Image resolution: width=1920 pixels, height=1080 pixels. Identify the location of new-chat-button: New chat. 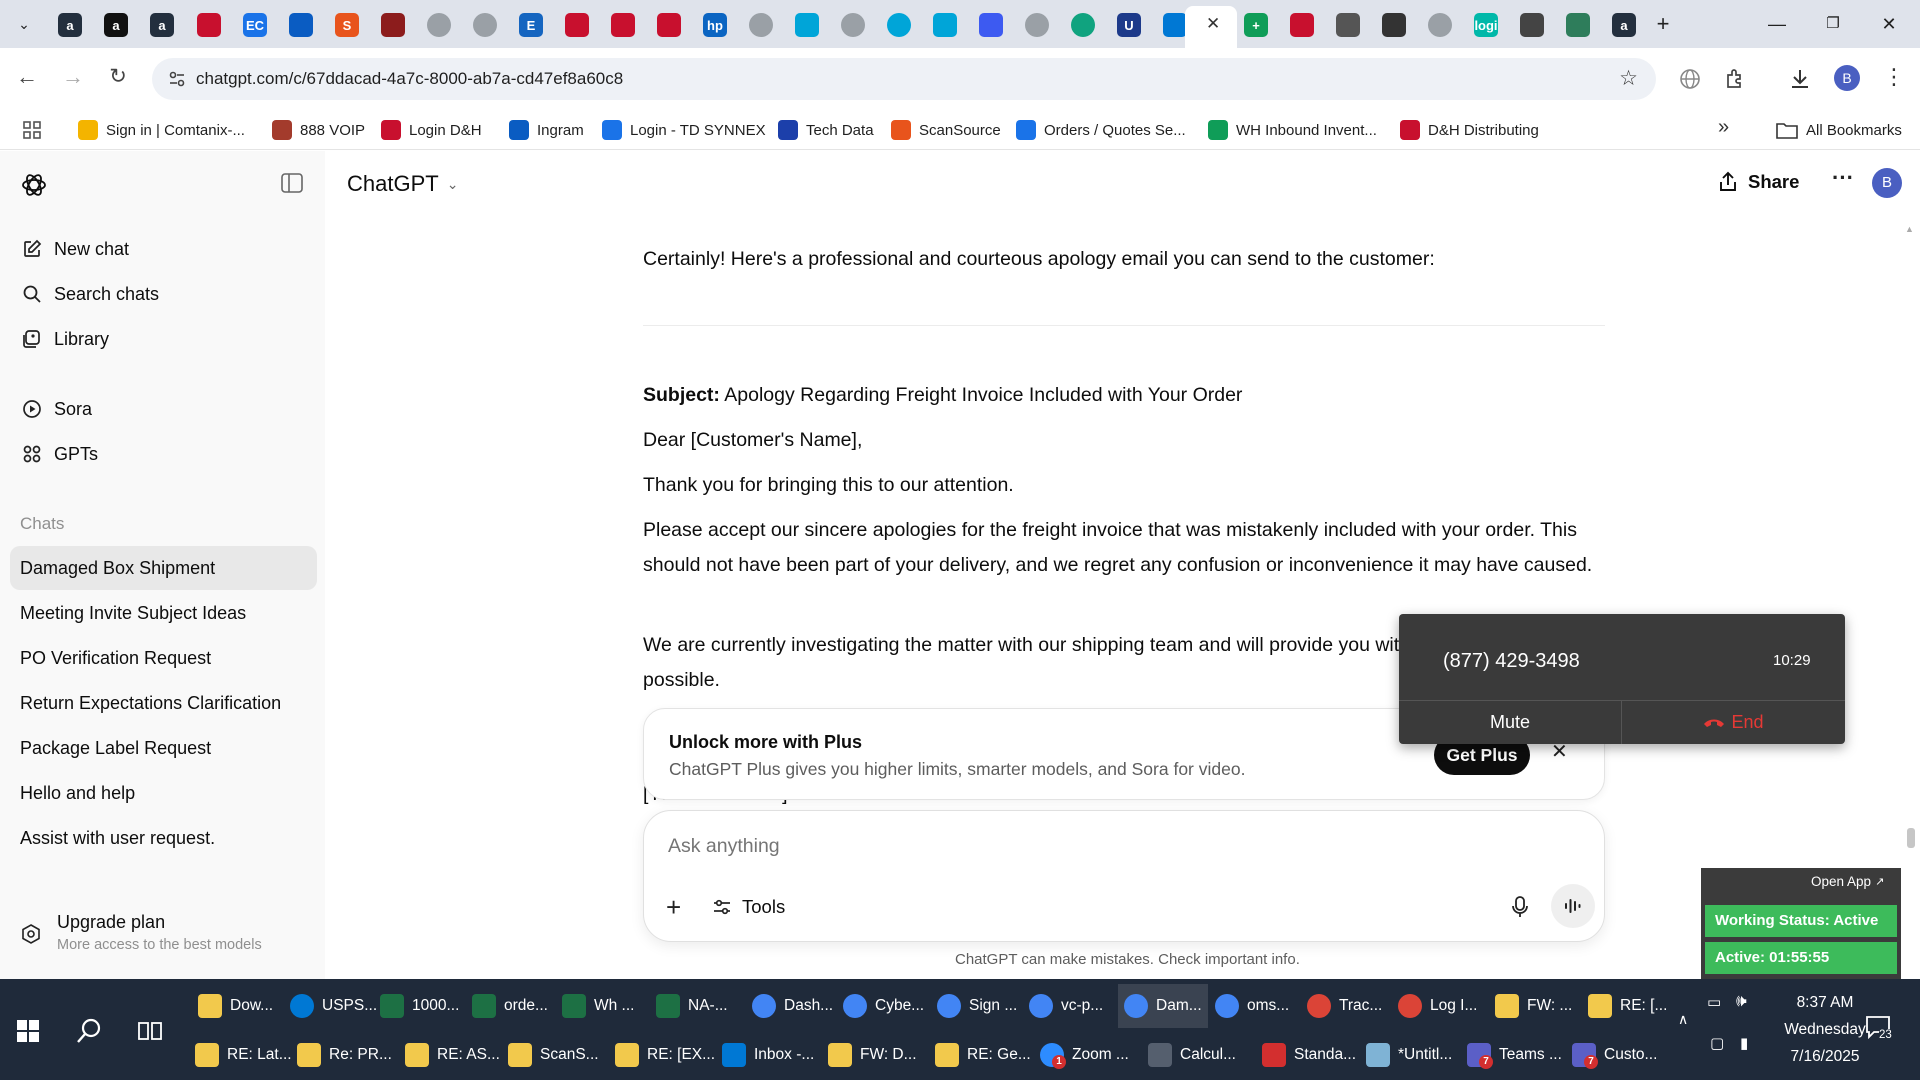
(163, 249).